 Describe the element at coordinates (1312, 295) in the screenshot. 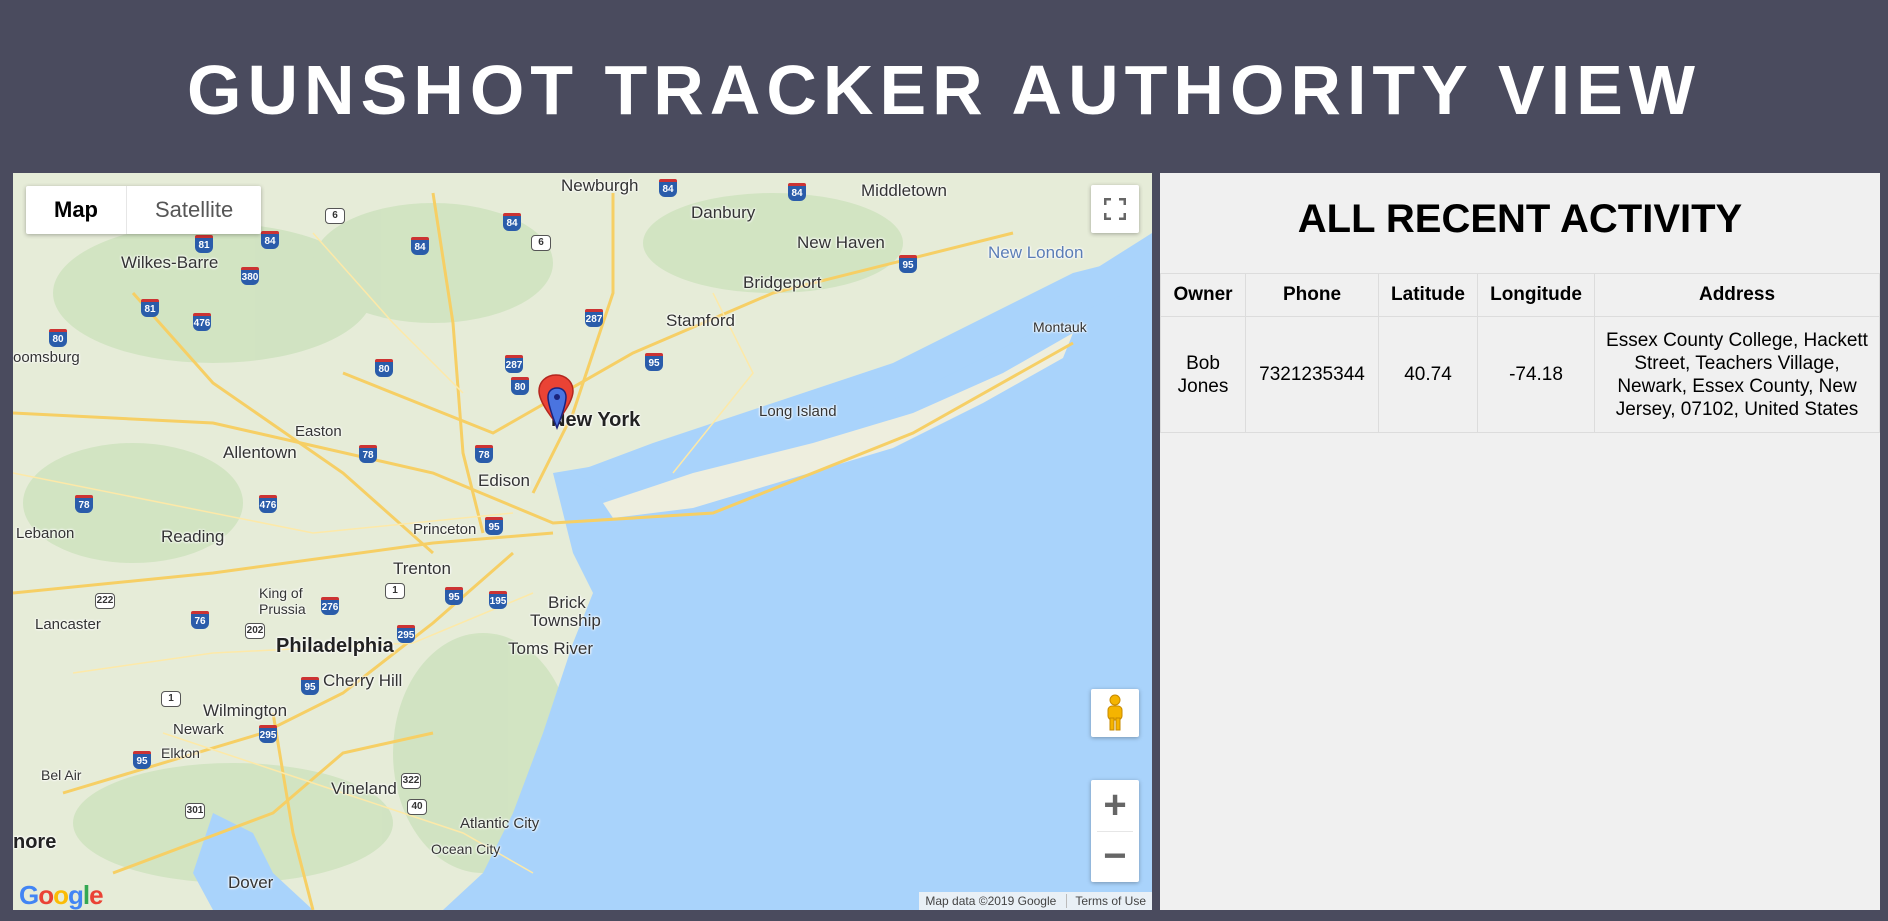

I see `column-header-phone: Phone` at that location.